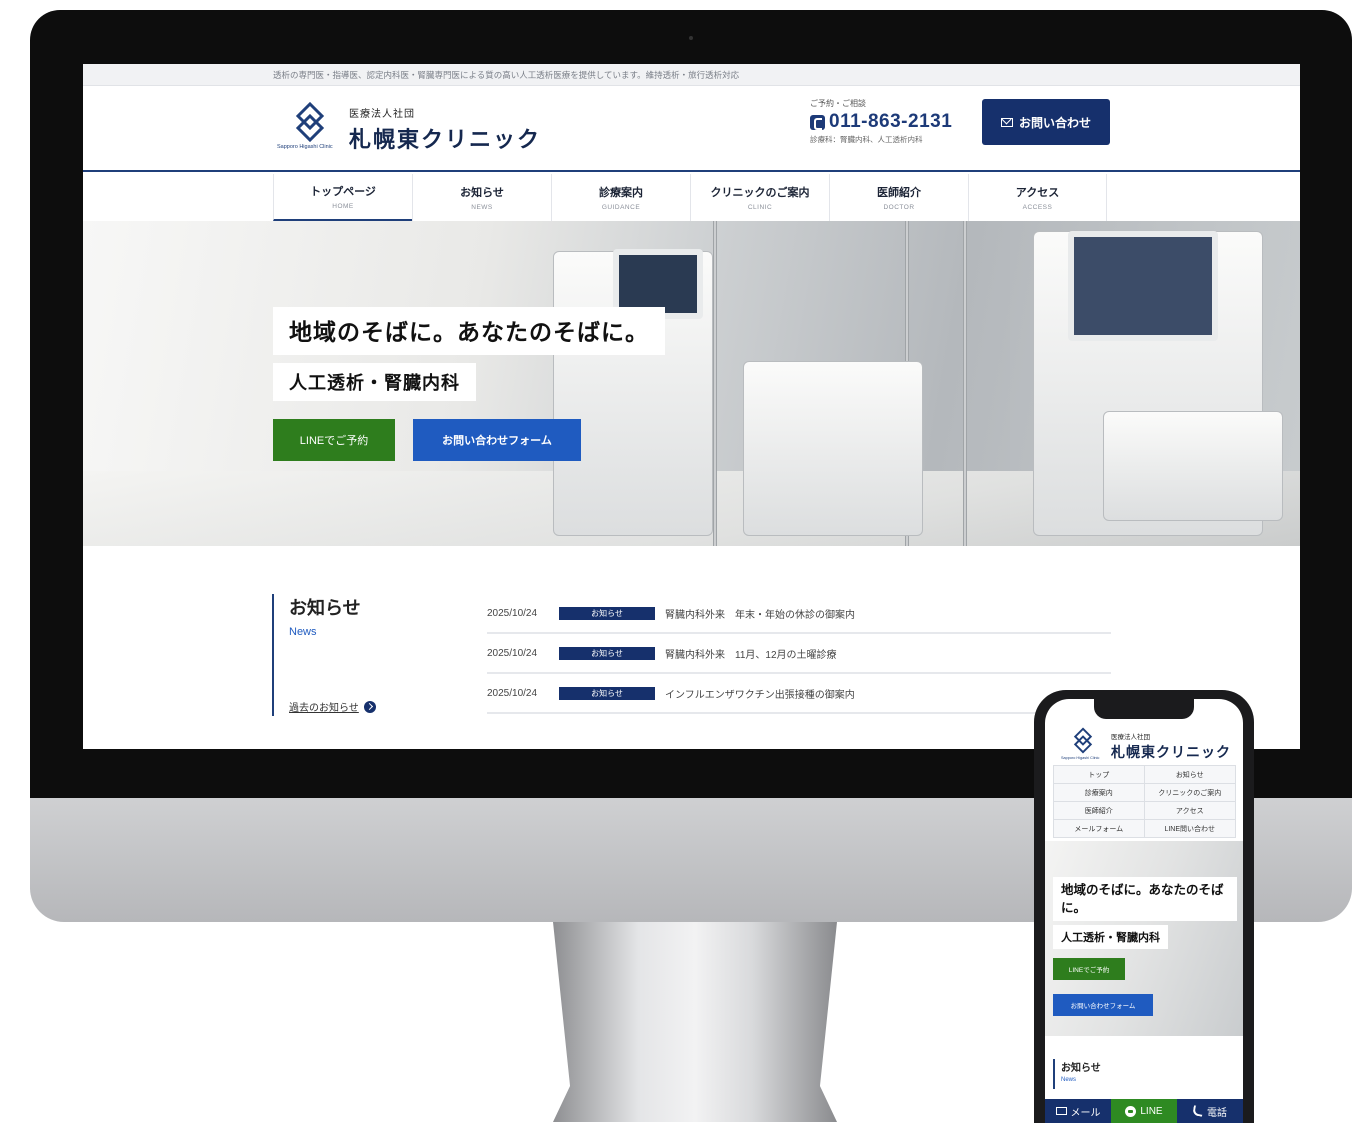 The width and height of the screenshot is (1361, 1123). I want to click on mobile-mail-label: メール, so click(1085, 1113).